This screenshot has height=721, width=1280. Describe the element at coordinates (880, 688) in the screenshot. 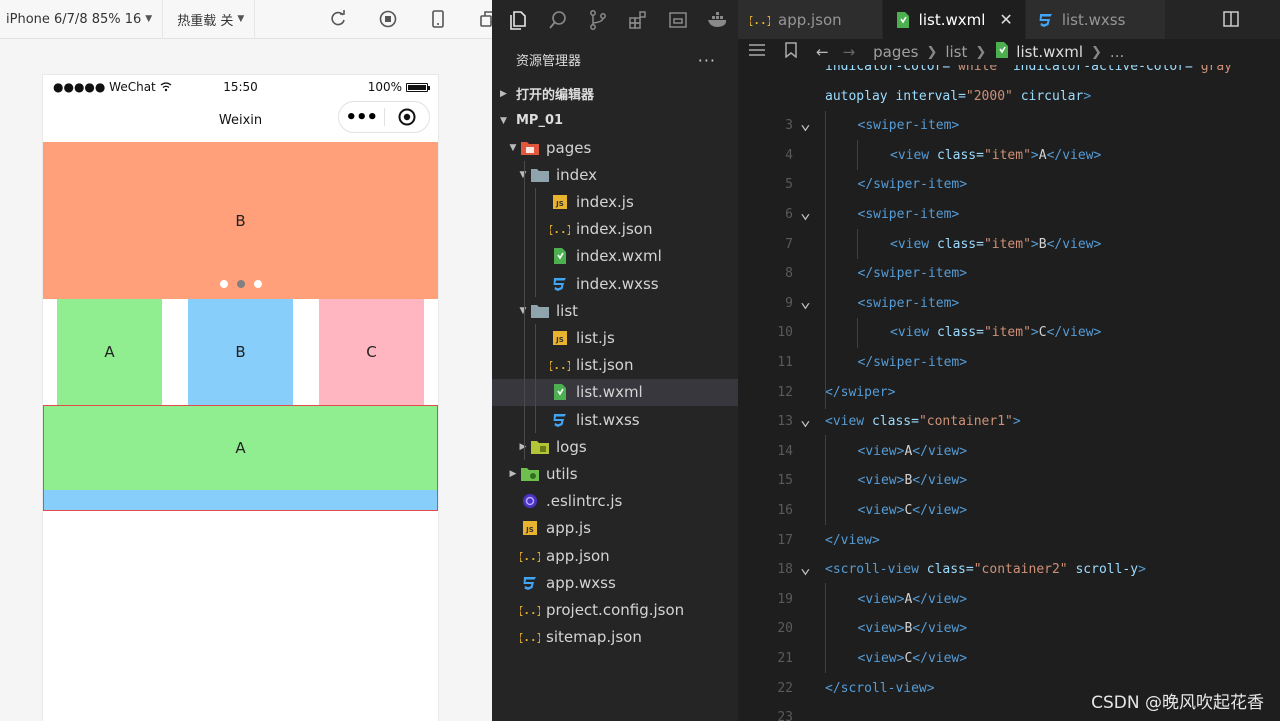

I see `code-text: </scroll-view>` at that location.